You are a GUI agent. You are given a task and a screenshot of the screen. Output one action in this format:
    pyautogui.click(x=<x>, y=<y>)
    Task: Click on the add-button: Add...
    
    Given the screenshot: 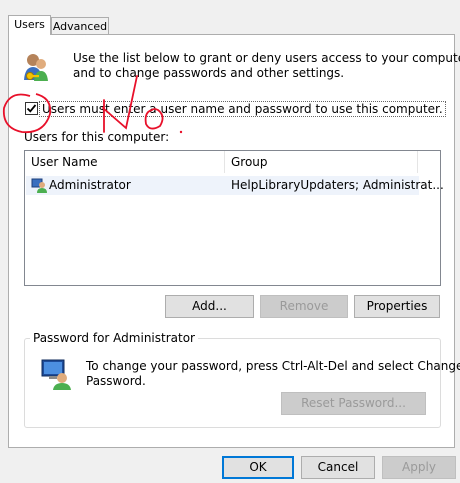 What is the action you would take?
    pyautogui.click(x=209, y=306)
    